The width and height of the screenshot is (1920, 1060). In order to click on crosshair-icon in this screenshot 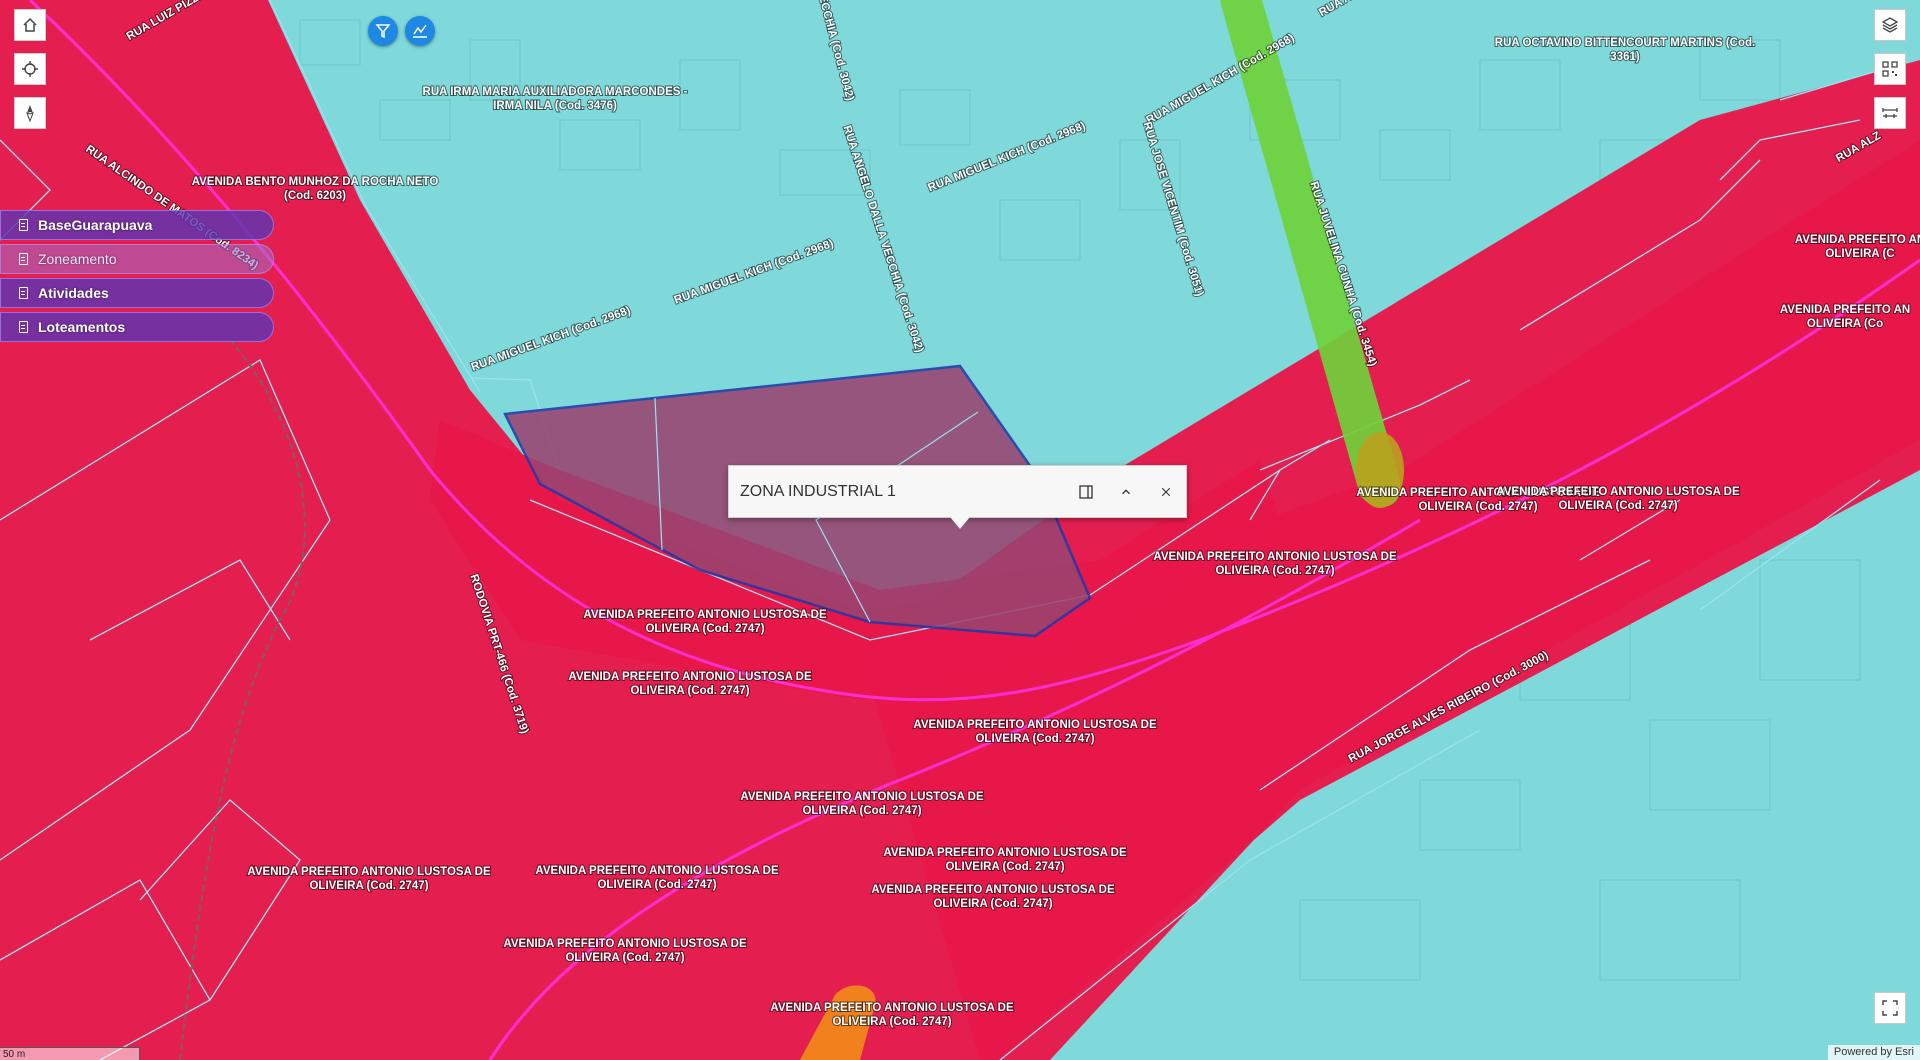, I will do `click(30, 69)`.